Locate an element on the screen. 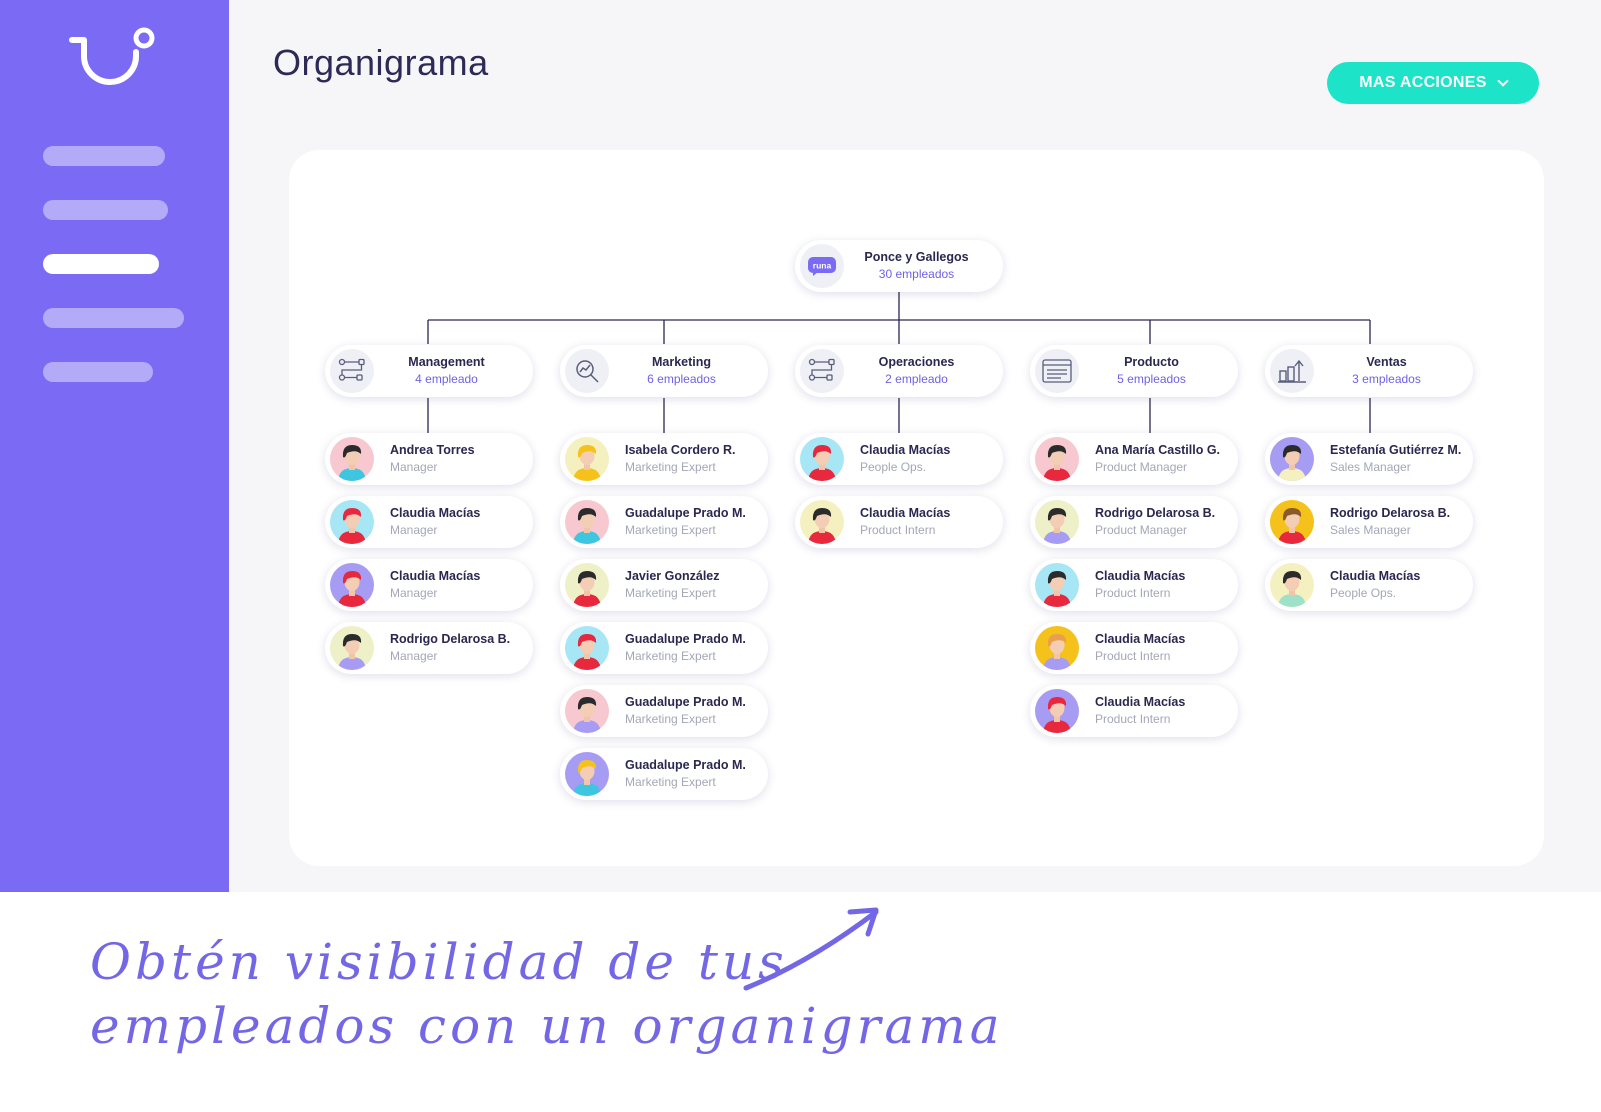 The width and height of the screenshot is (1601, 1112). employee-role: Product Manager is located at coordinates (1141, 467).